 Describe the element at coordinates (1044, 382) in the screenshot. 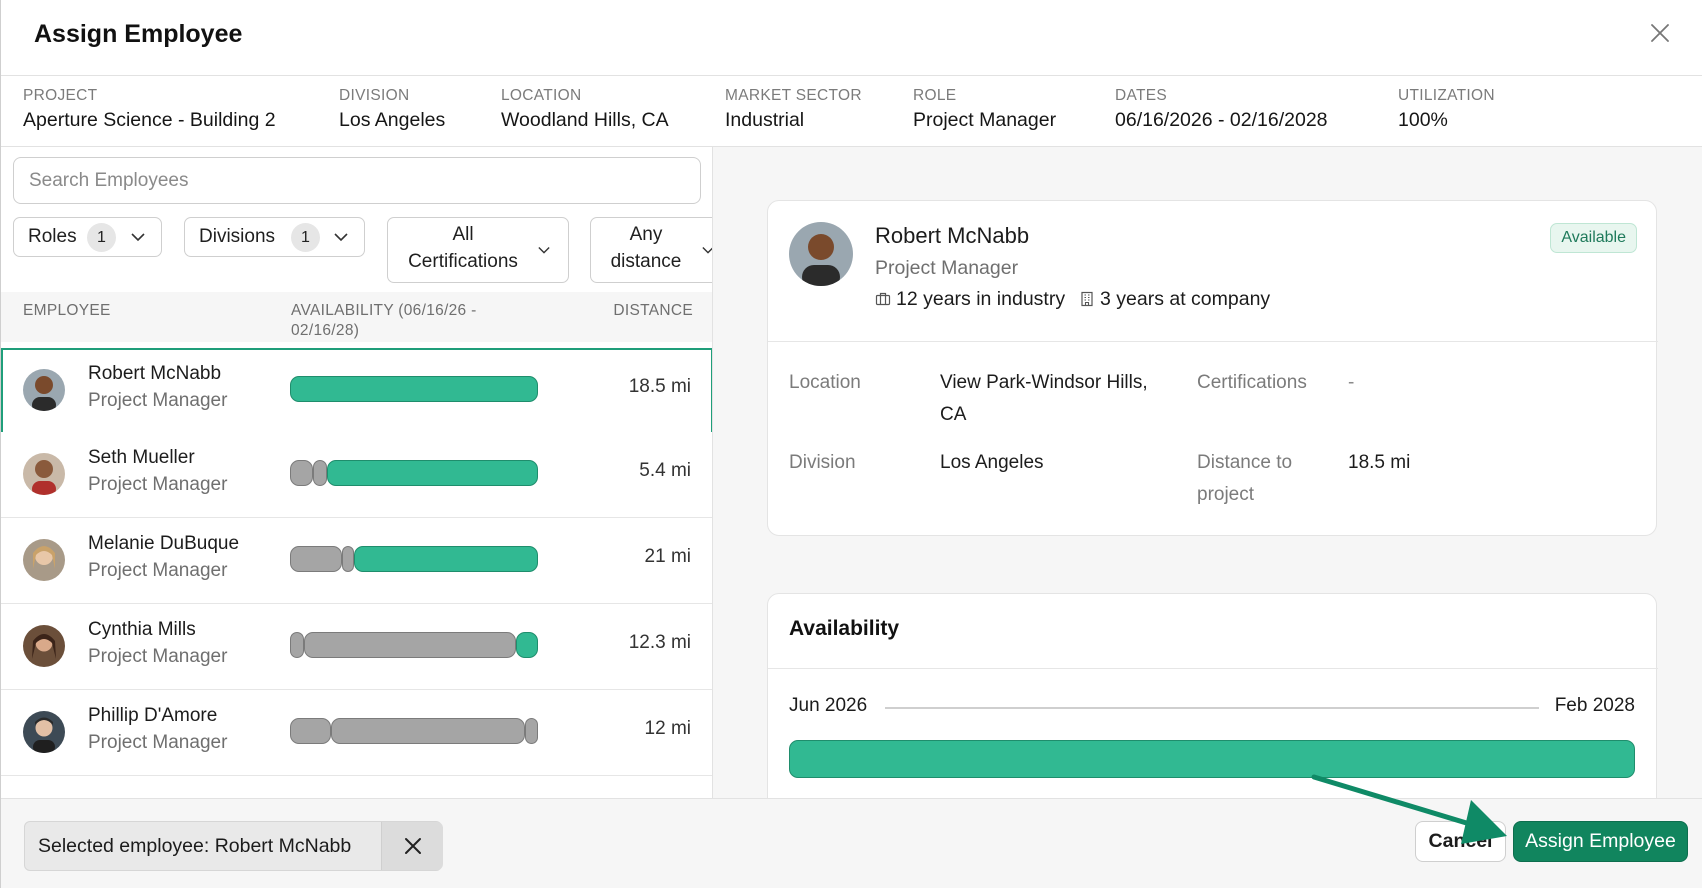

I see `location-value: View Park-Windsor Hills,` at that location.